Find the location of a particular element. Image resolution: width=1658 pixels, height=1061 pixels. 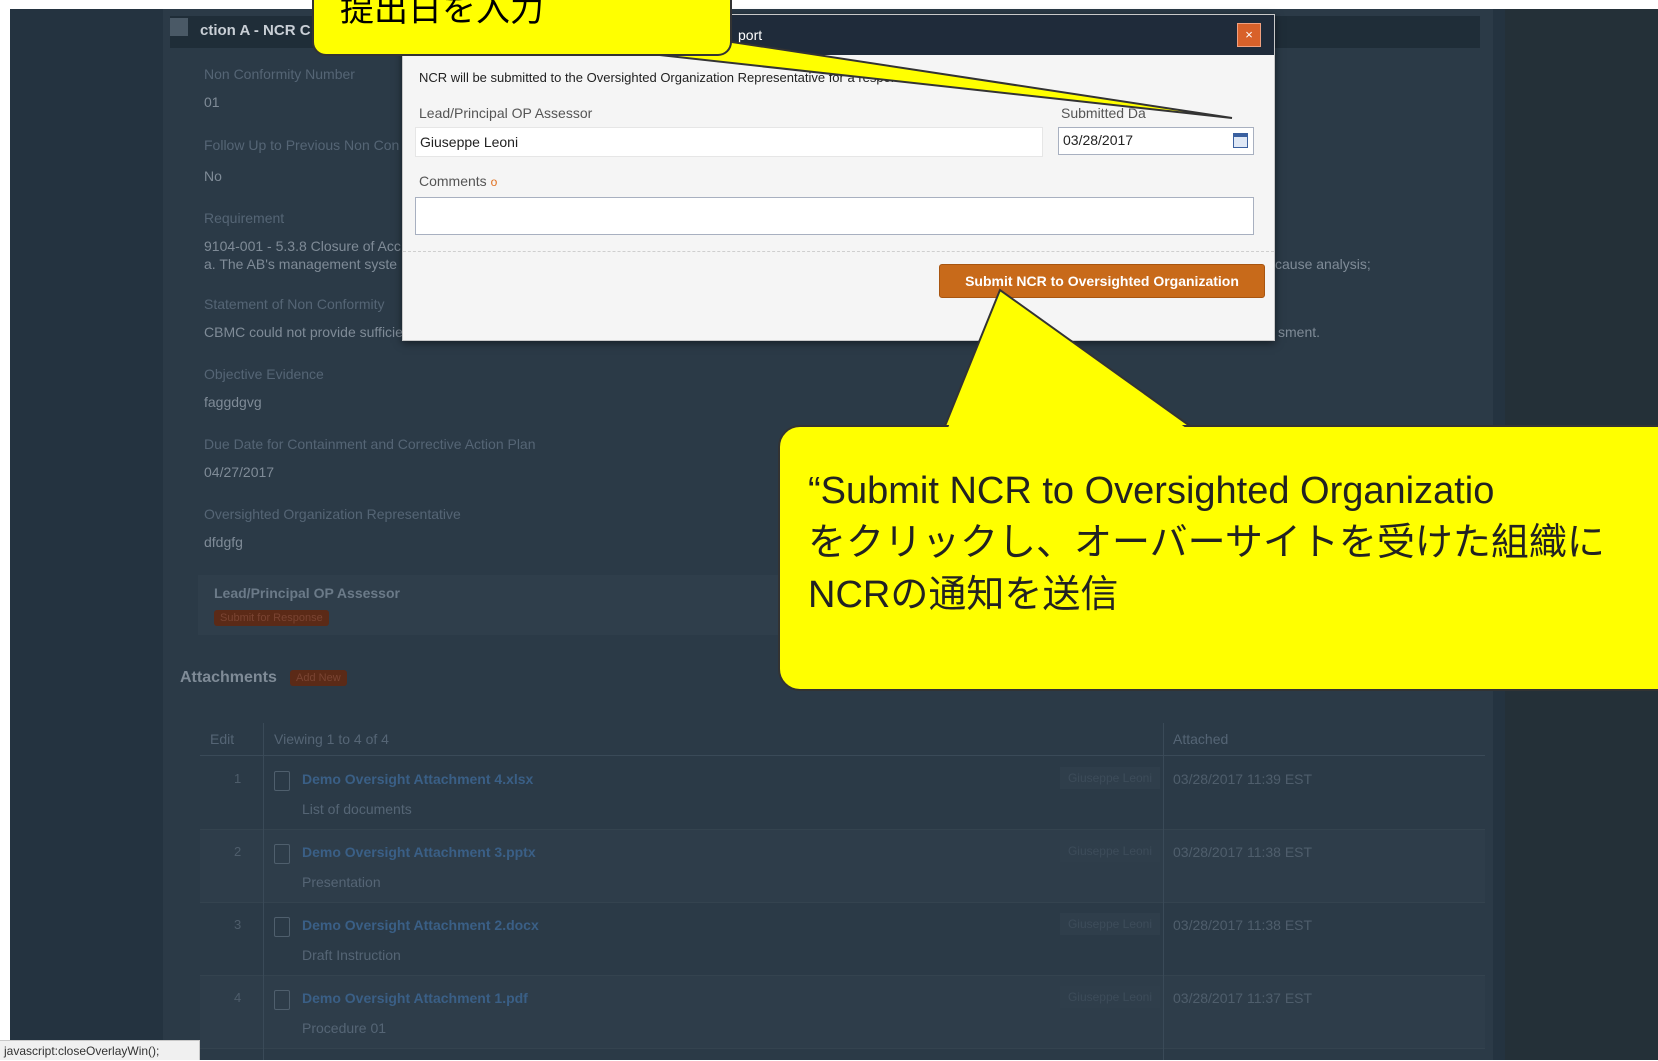

status-bar: javascript:closeOverlayWin(); is located at coordinates (100, 1050).